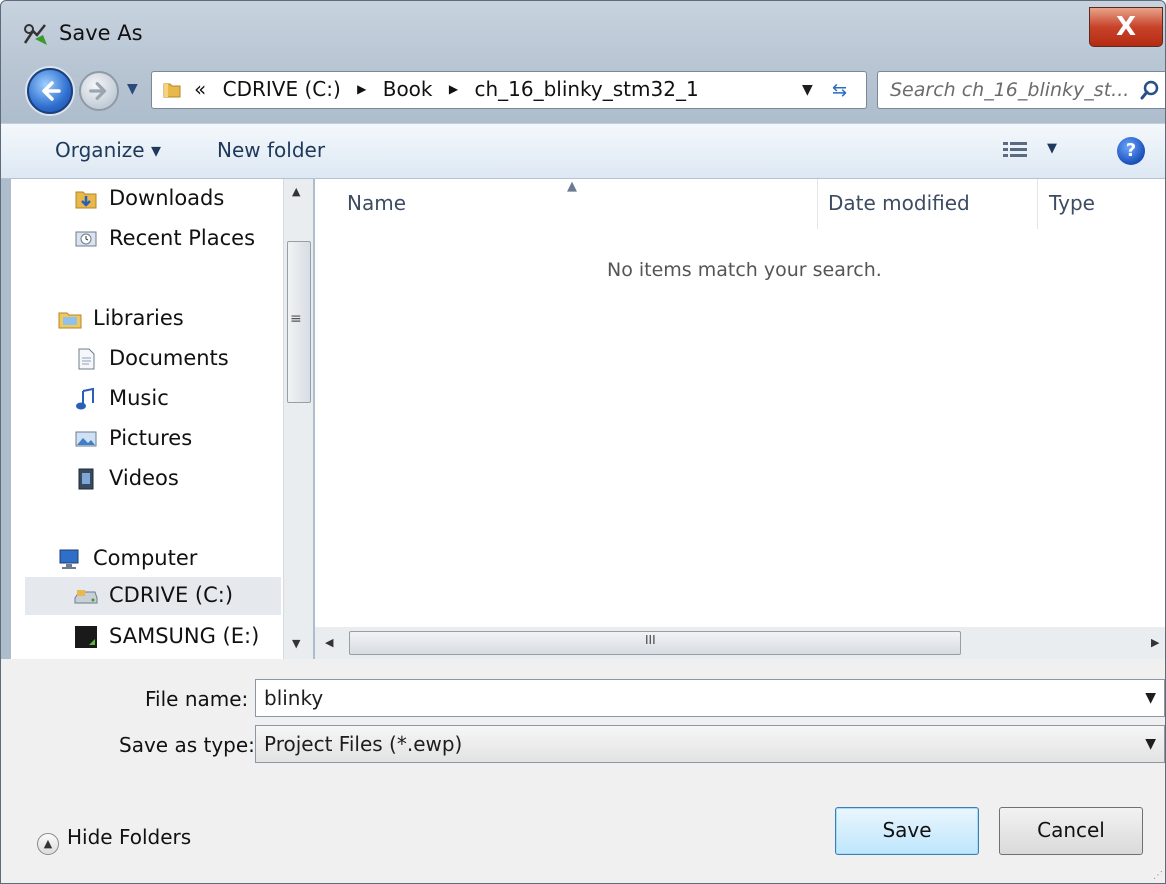  I want to click on help-icon: ?, so click(1131, 151).